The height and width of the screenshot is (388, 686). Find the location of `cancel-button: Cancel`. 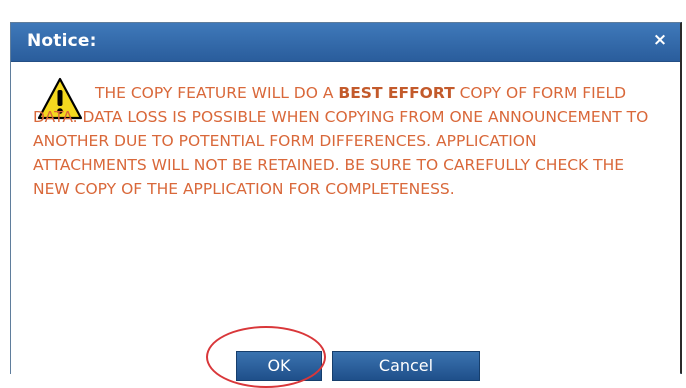

cancel-button: Cancel is located at coordinates (406, 366).